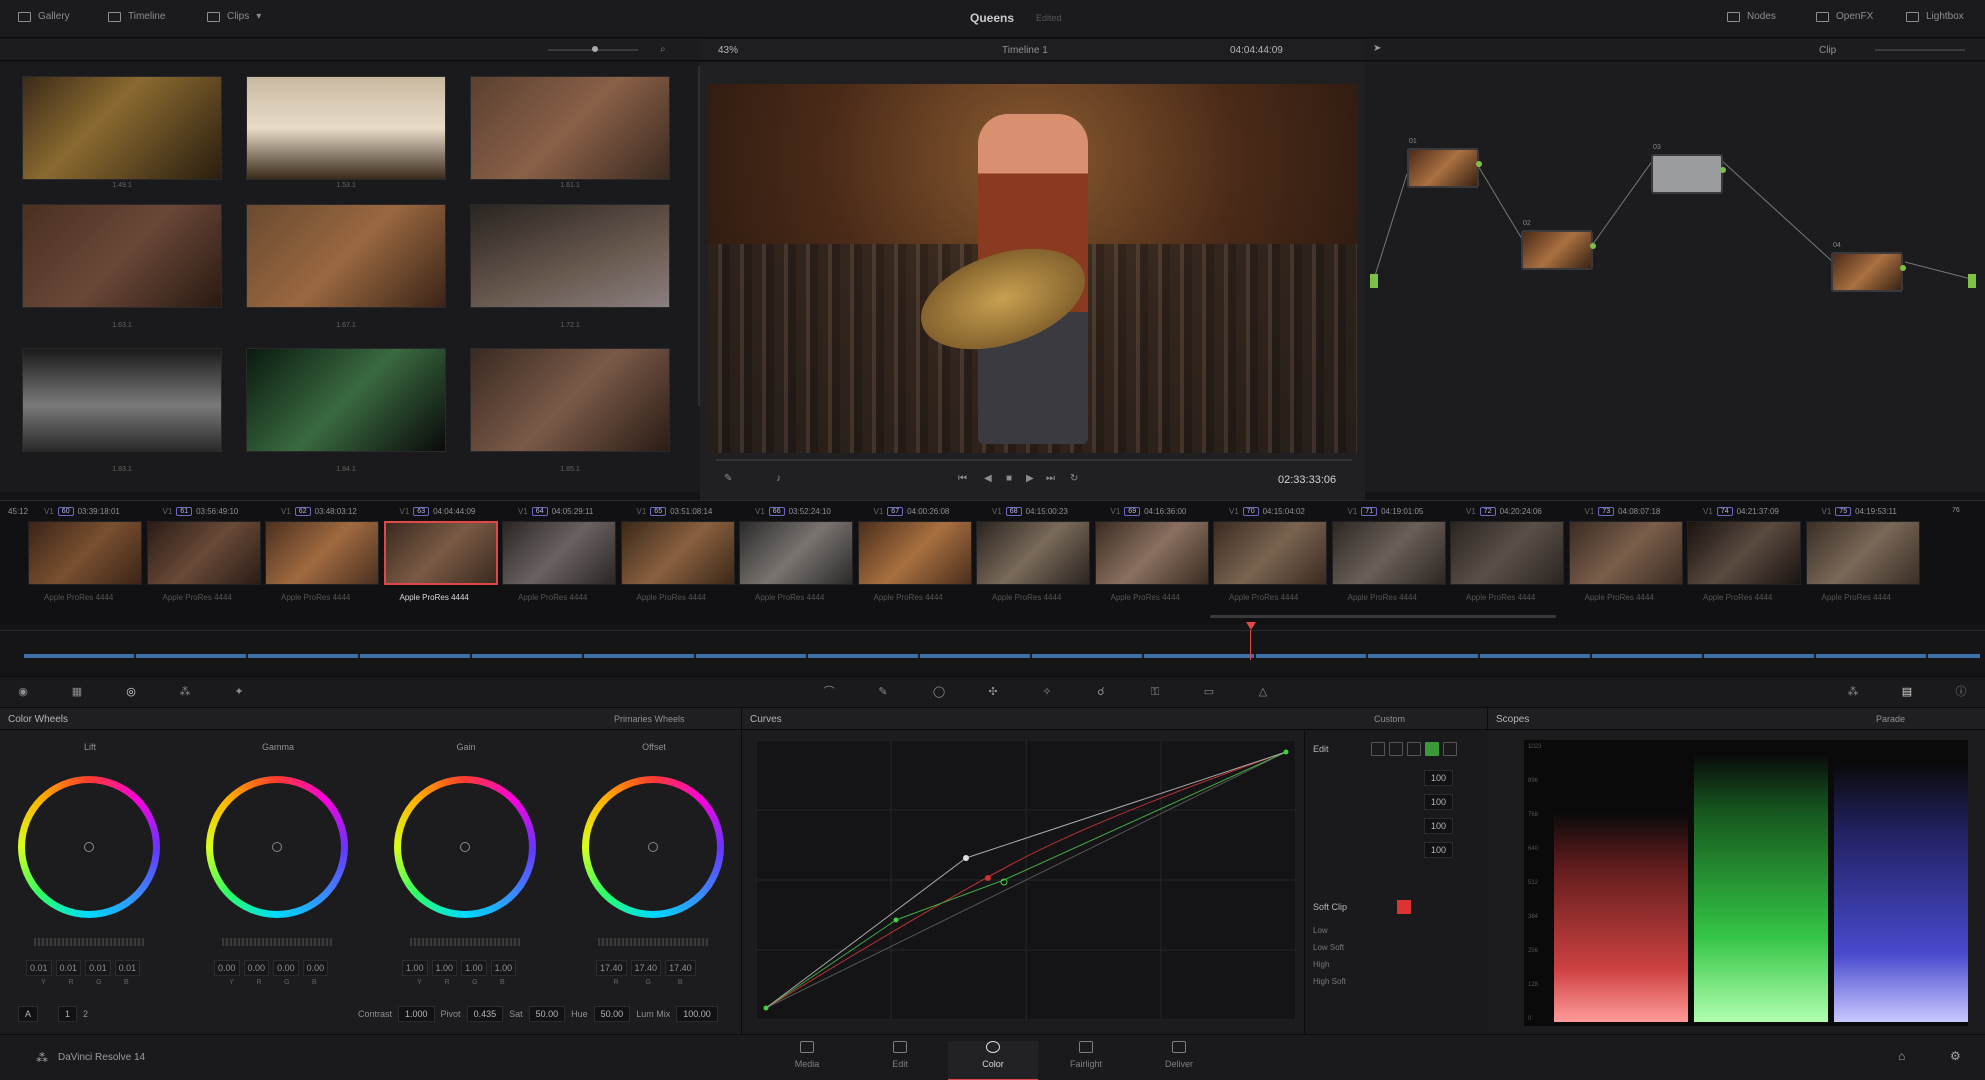 The width and height of the screenshot is (1985, 1080). Describe the element at coordinates (1827, 50) in the screenshot. I see `clip-mode-select: Clip` at that location.